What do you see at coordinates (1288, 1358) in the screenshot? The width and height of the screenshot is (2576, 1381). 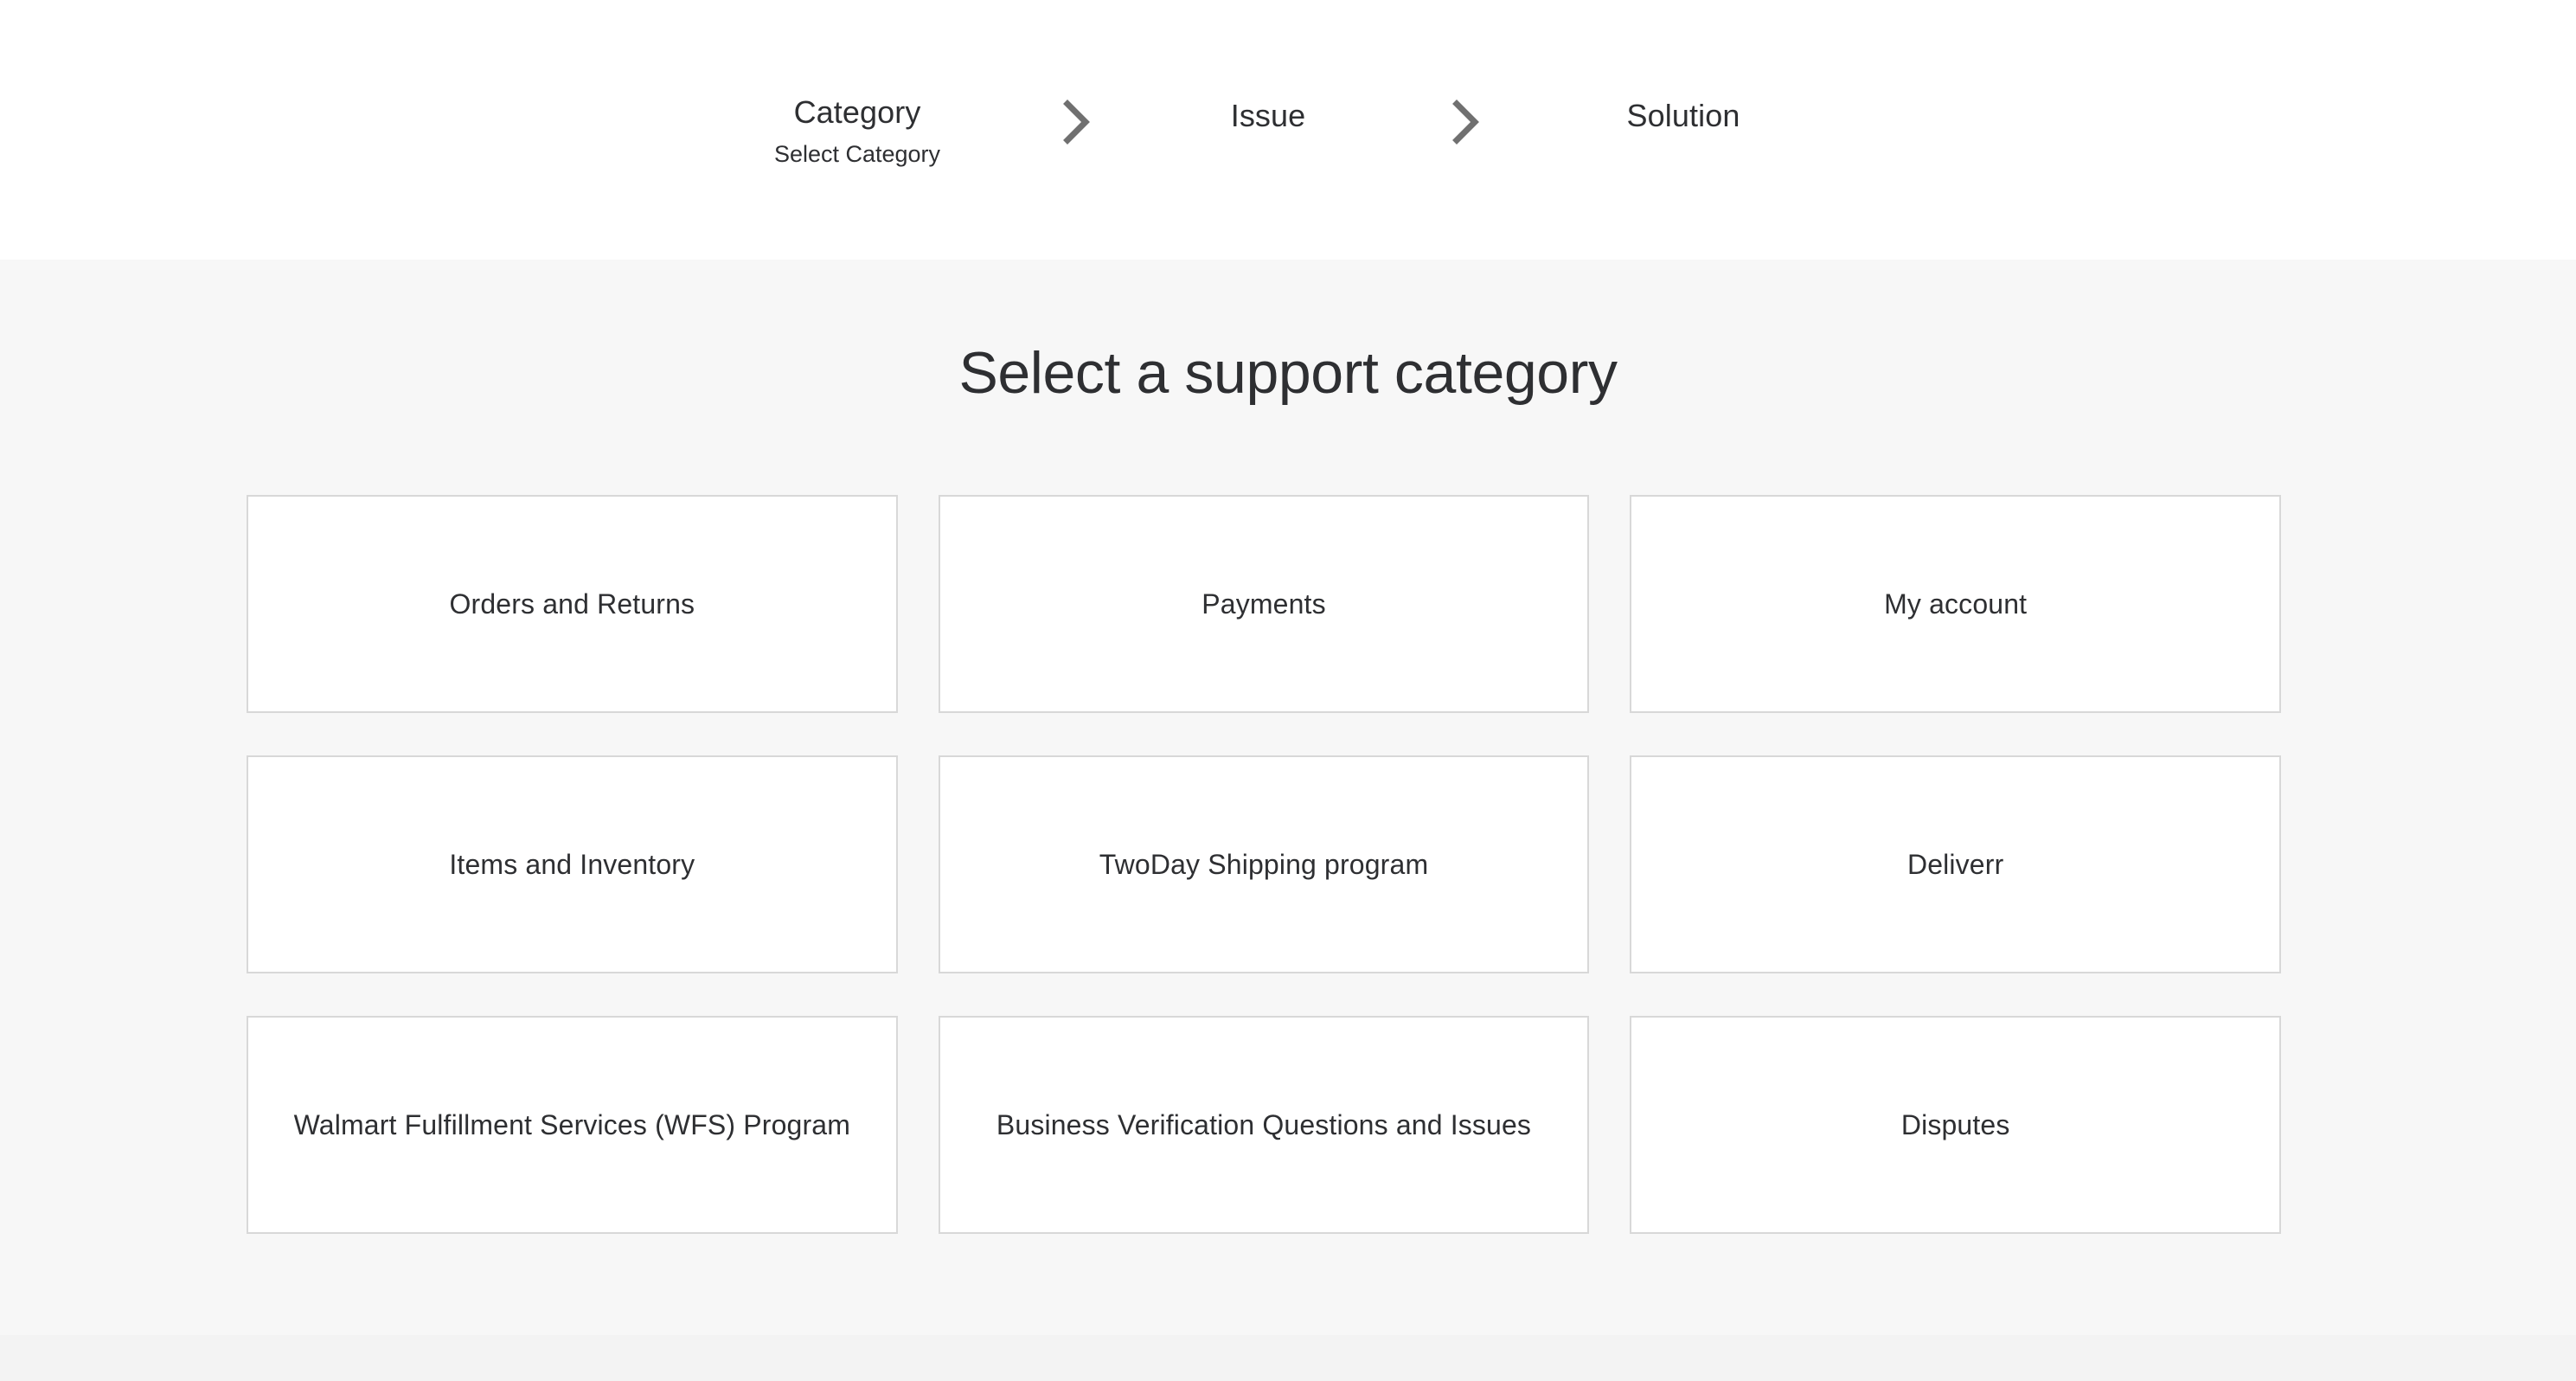 I see `footer-strip` at bounding box center [1288, 1358].